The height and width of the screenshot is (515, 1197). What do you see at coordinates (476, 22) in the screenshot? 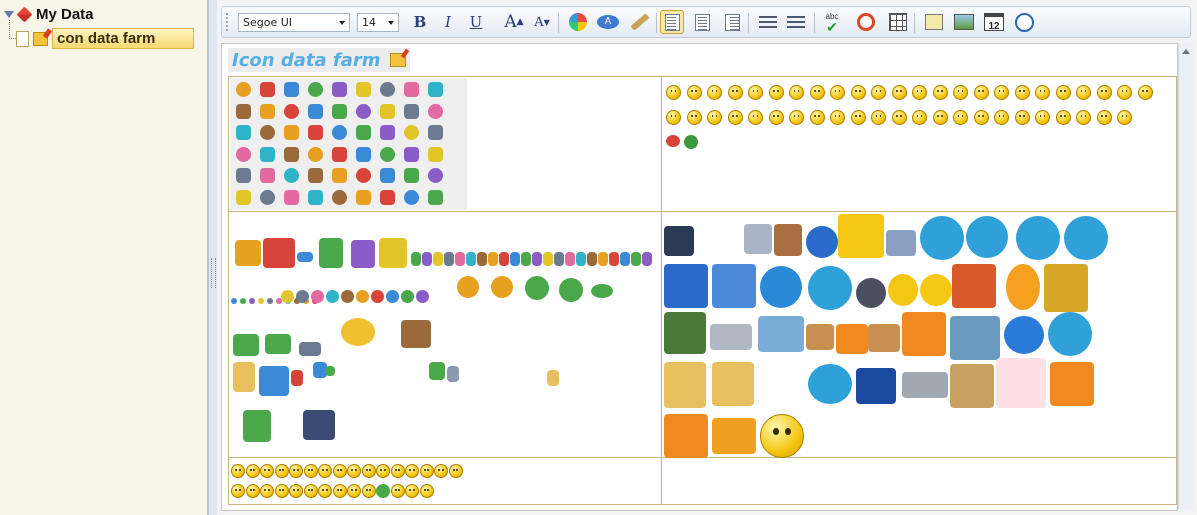
I see `underline-button: U` at bounding box center [476, 22].